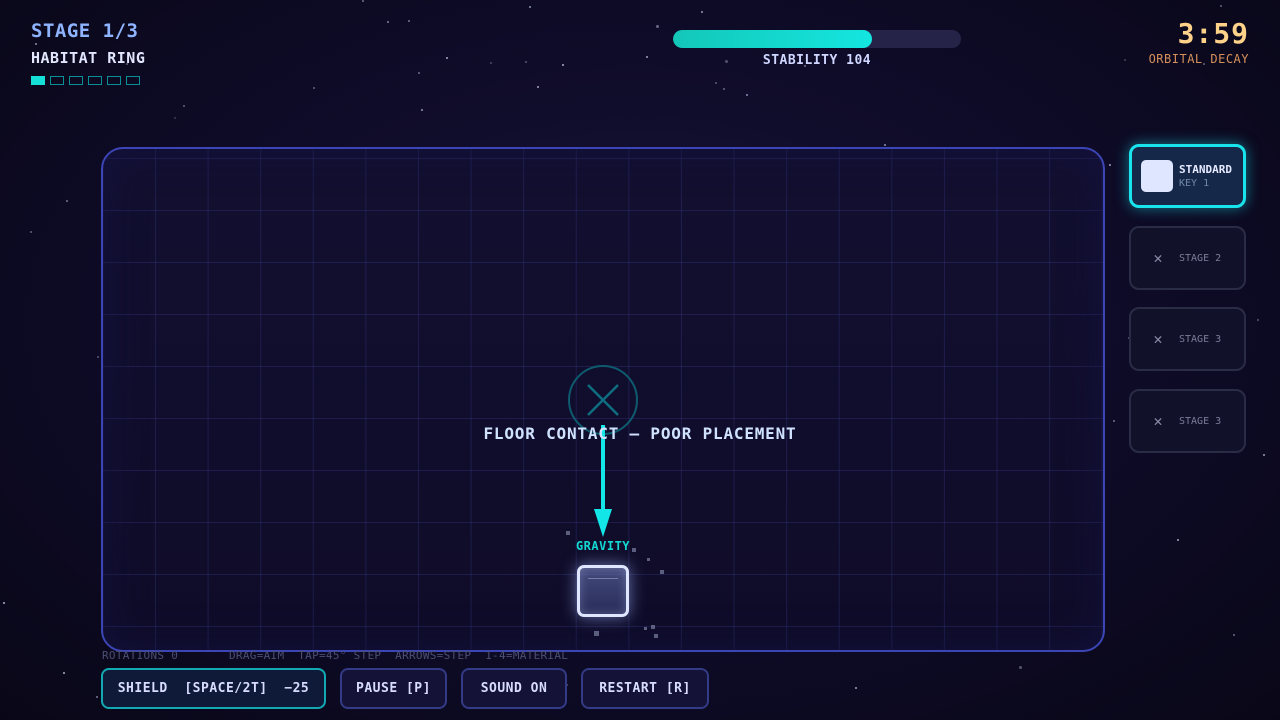  I want to click on pause-button: PAUSE [P], so click(393, 688).